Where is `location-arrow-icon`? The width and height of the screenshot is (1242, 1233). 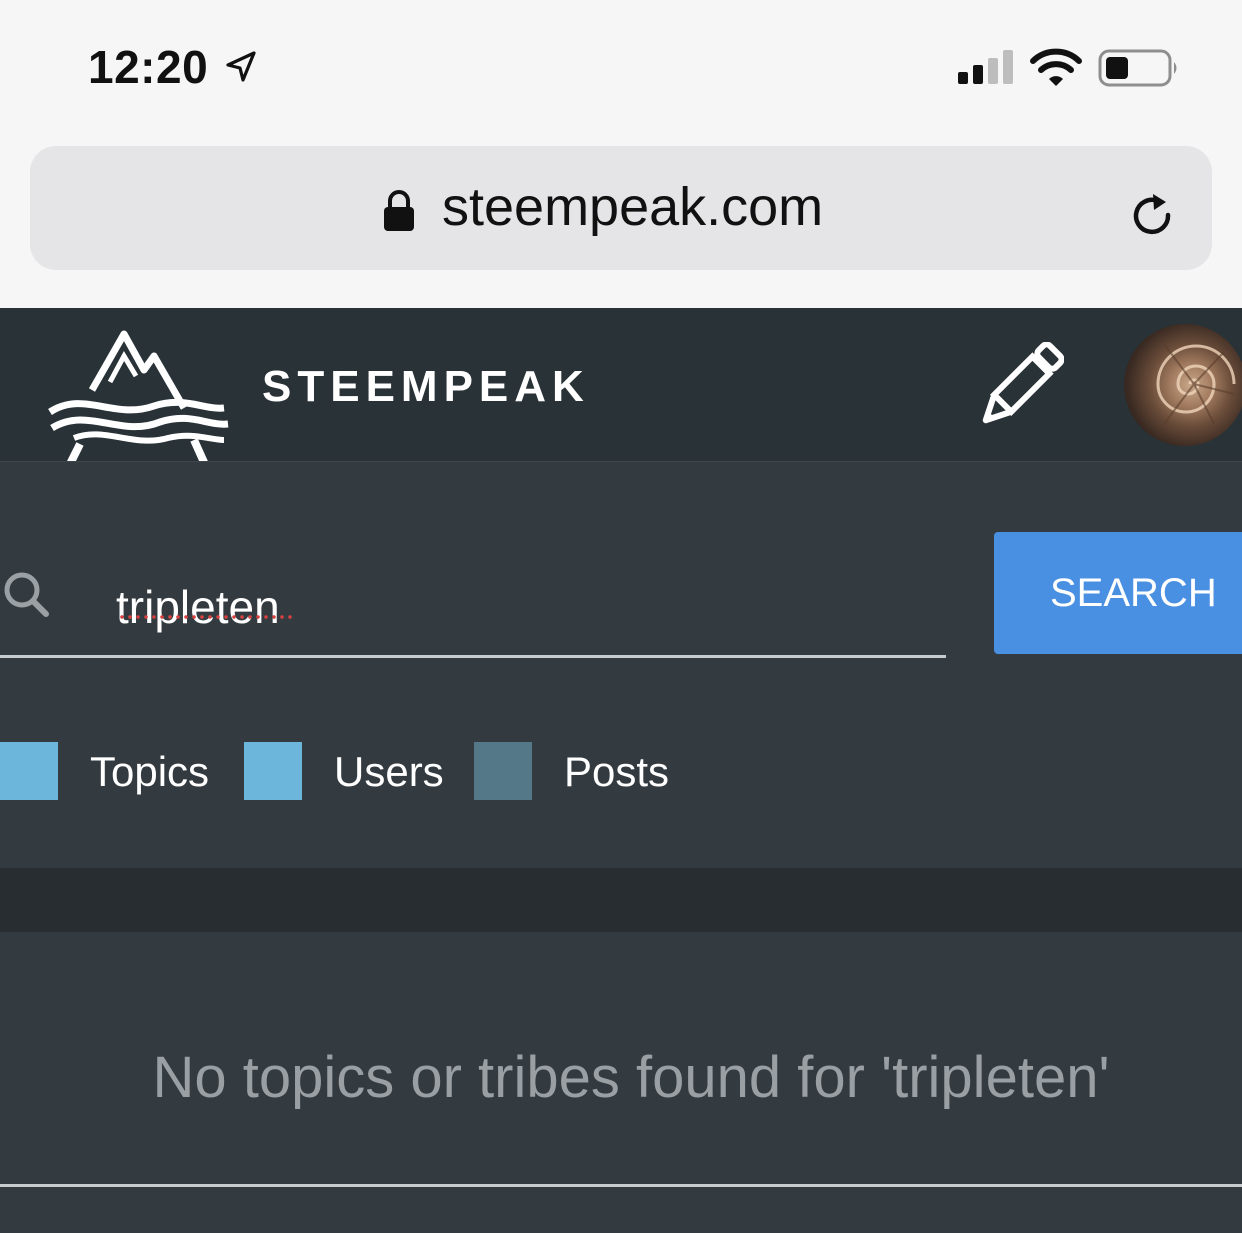 location-arrow-icon is located at coordinates (241, 66).